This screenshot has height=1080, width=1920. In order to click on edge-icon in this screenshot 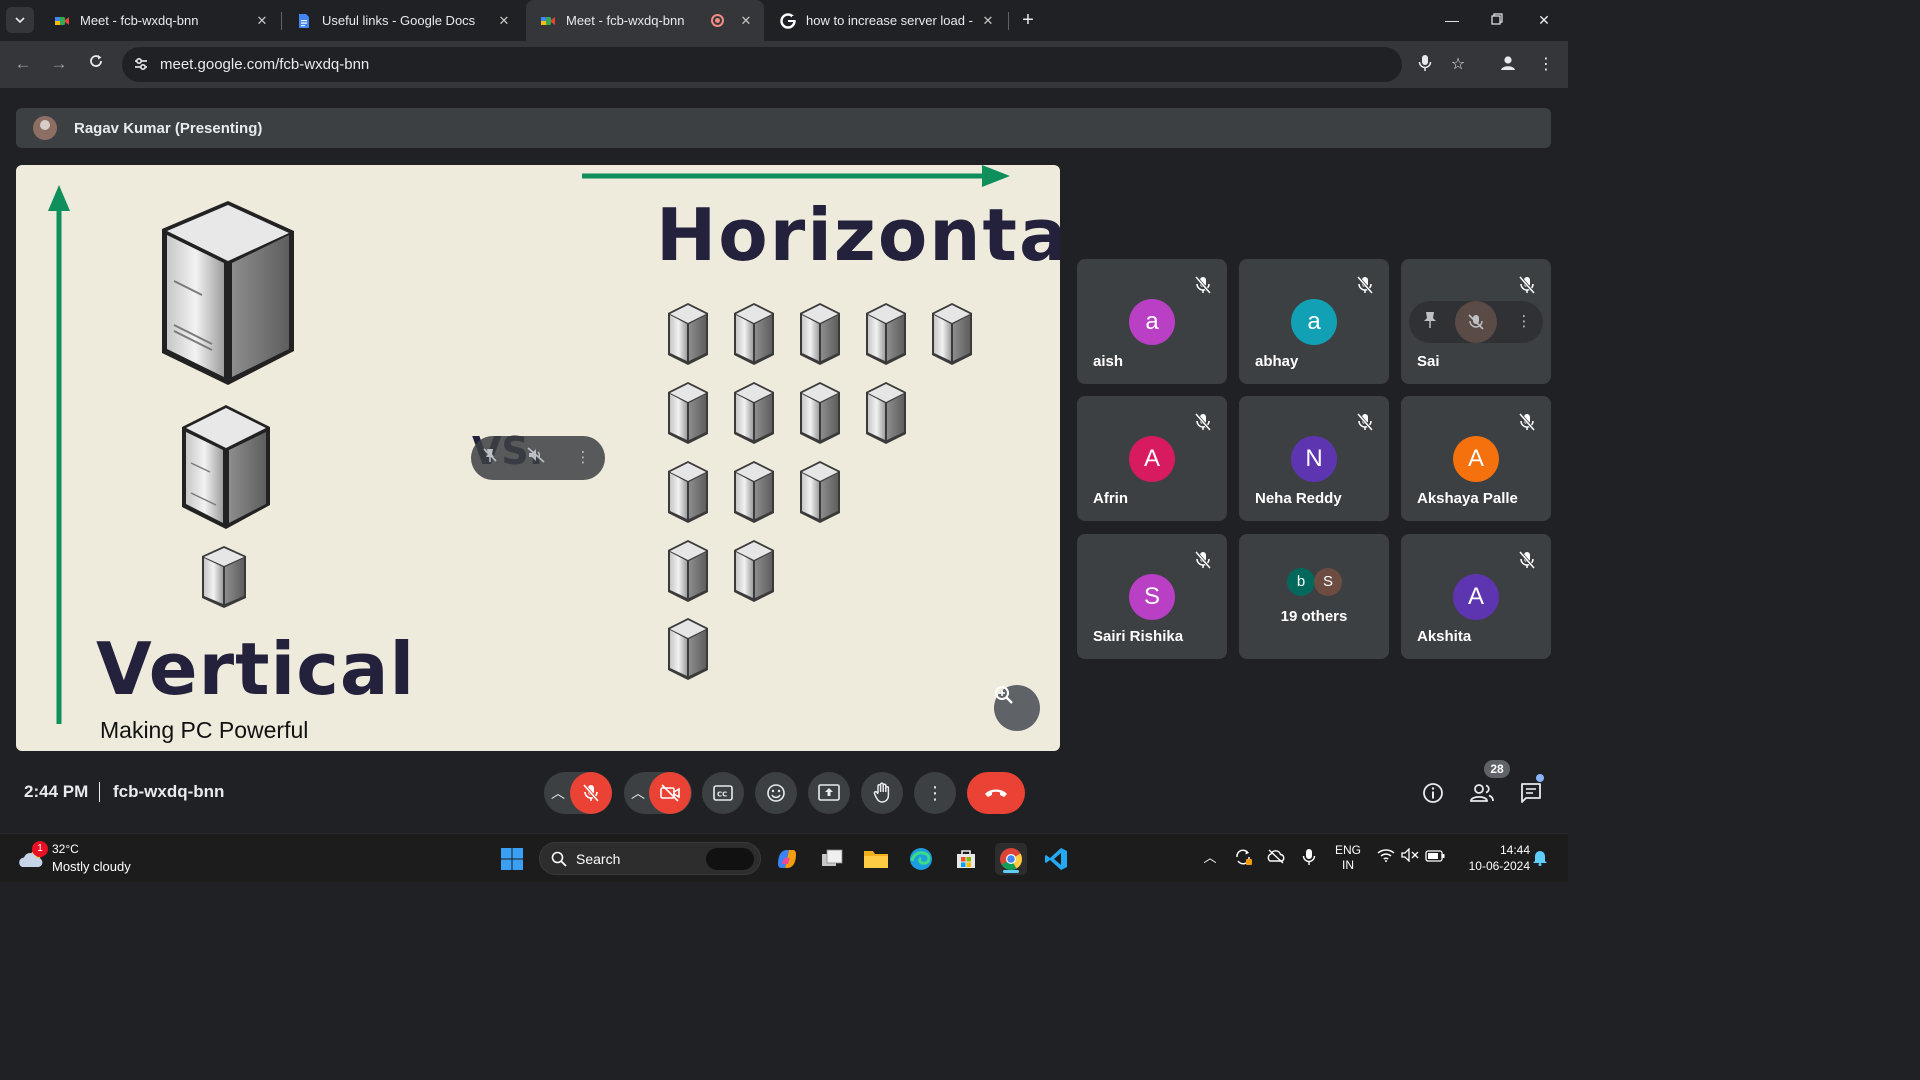, I will do `click(921, 859)`.